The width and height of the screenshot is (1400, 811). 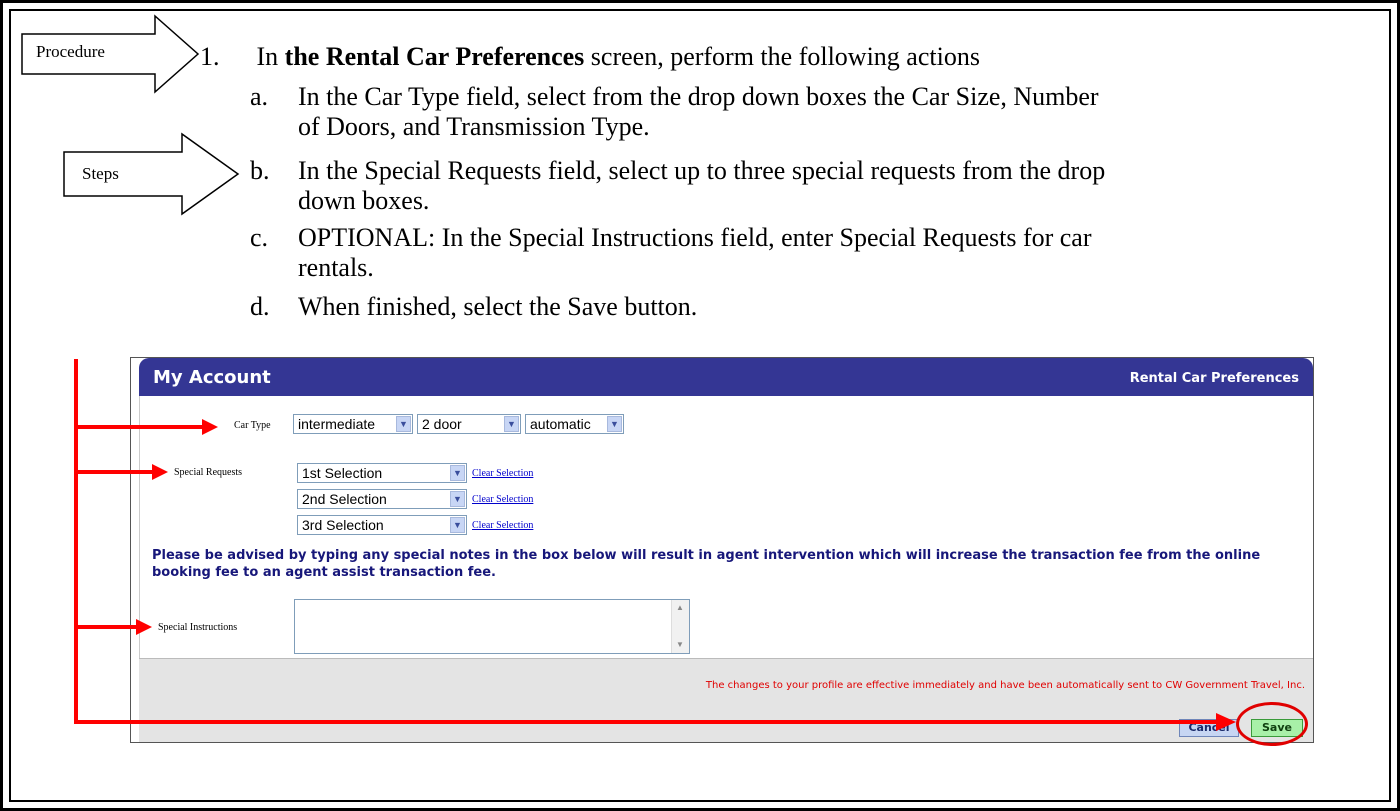 I want to click on annotation-line-save, so click(x=649, y=722).